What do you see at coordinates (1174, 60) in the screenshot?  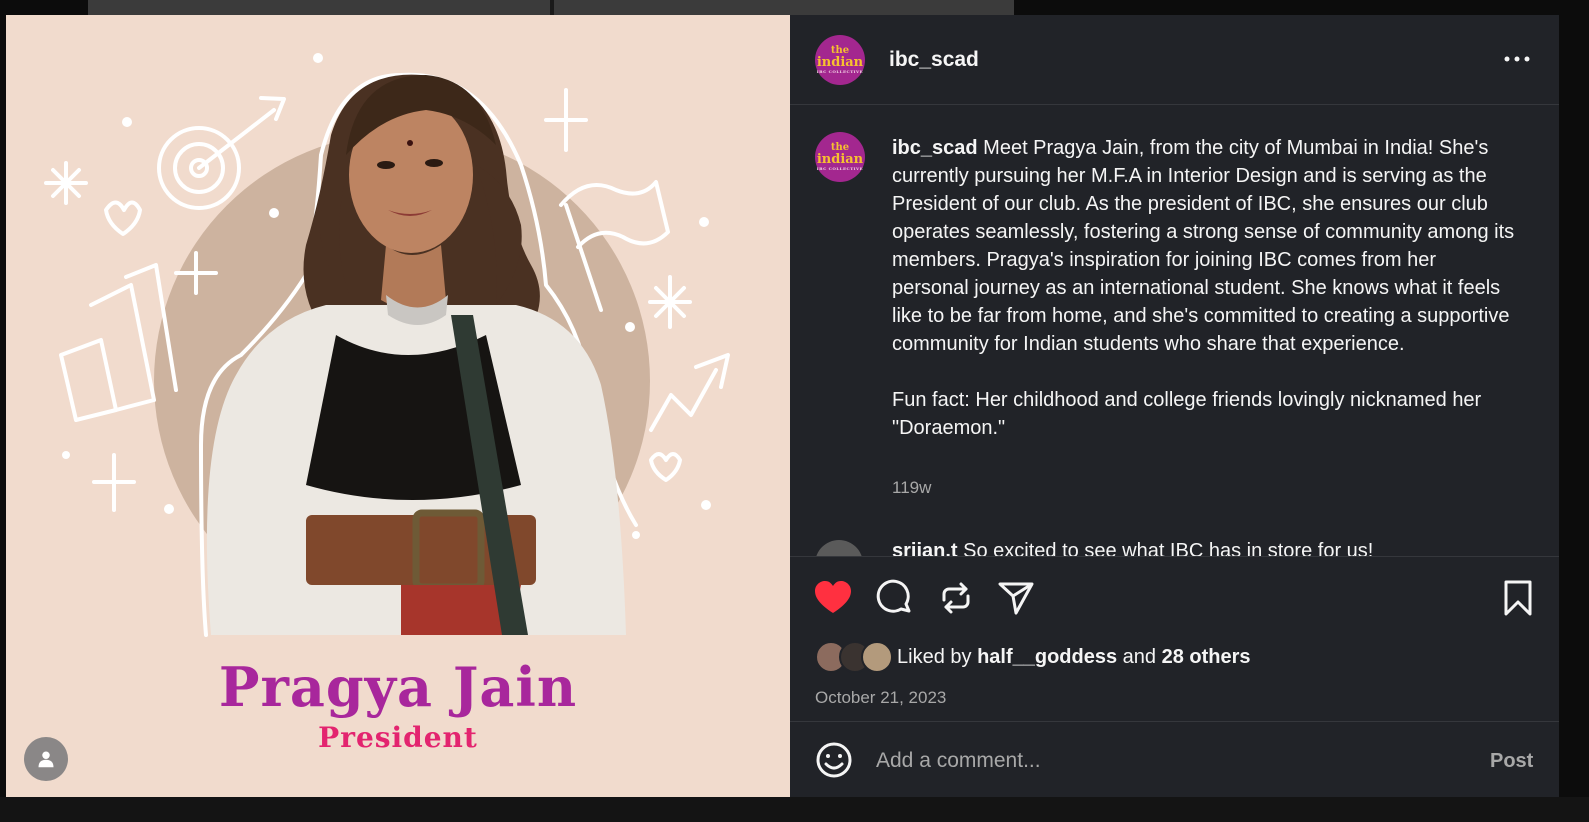 I see `post-header: the indian IBC COLLECTIVE ibc_scad` at bounding box center [1174, 60].